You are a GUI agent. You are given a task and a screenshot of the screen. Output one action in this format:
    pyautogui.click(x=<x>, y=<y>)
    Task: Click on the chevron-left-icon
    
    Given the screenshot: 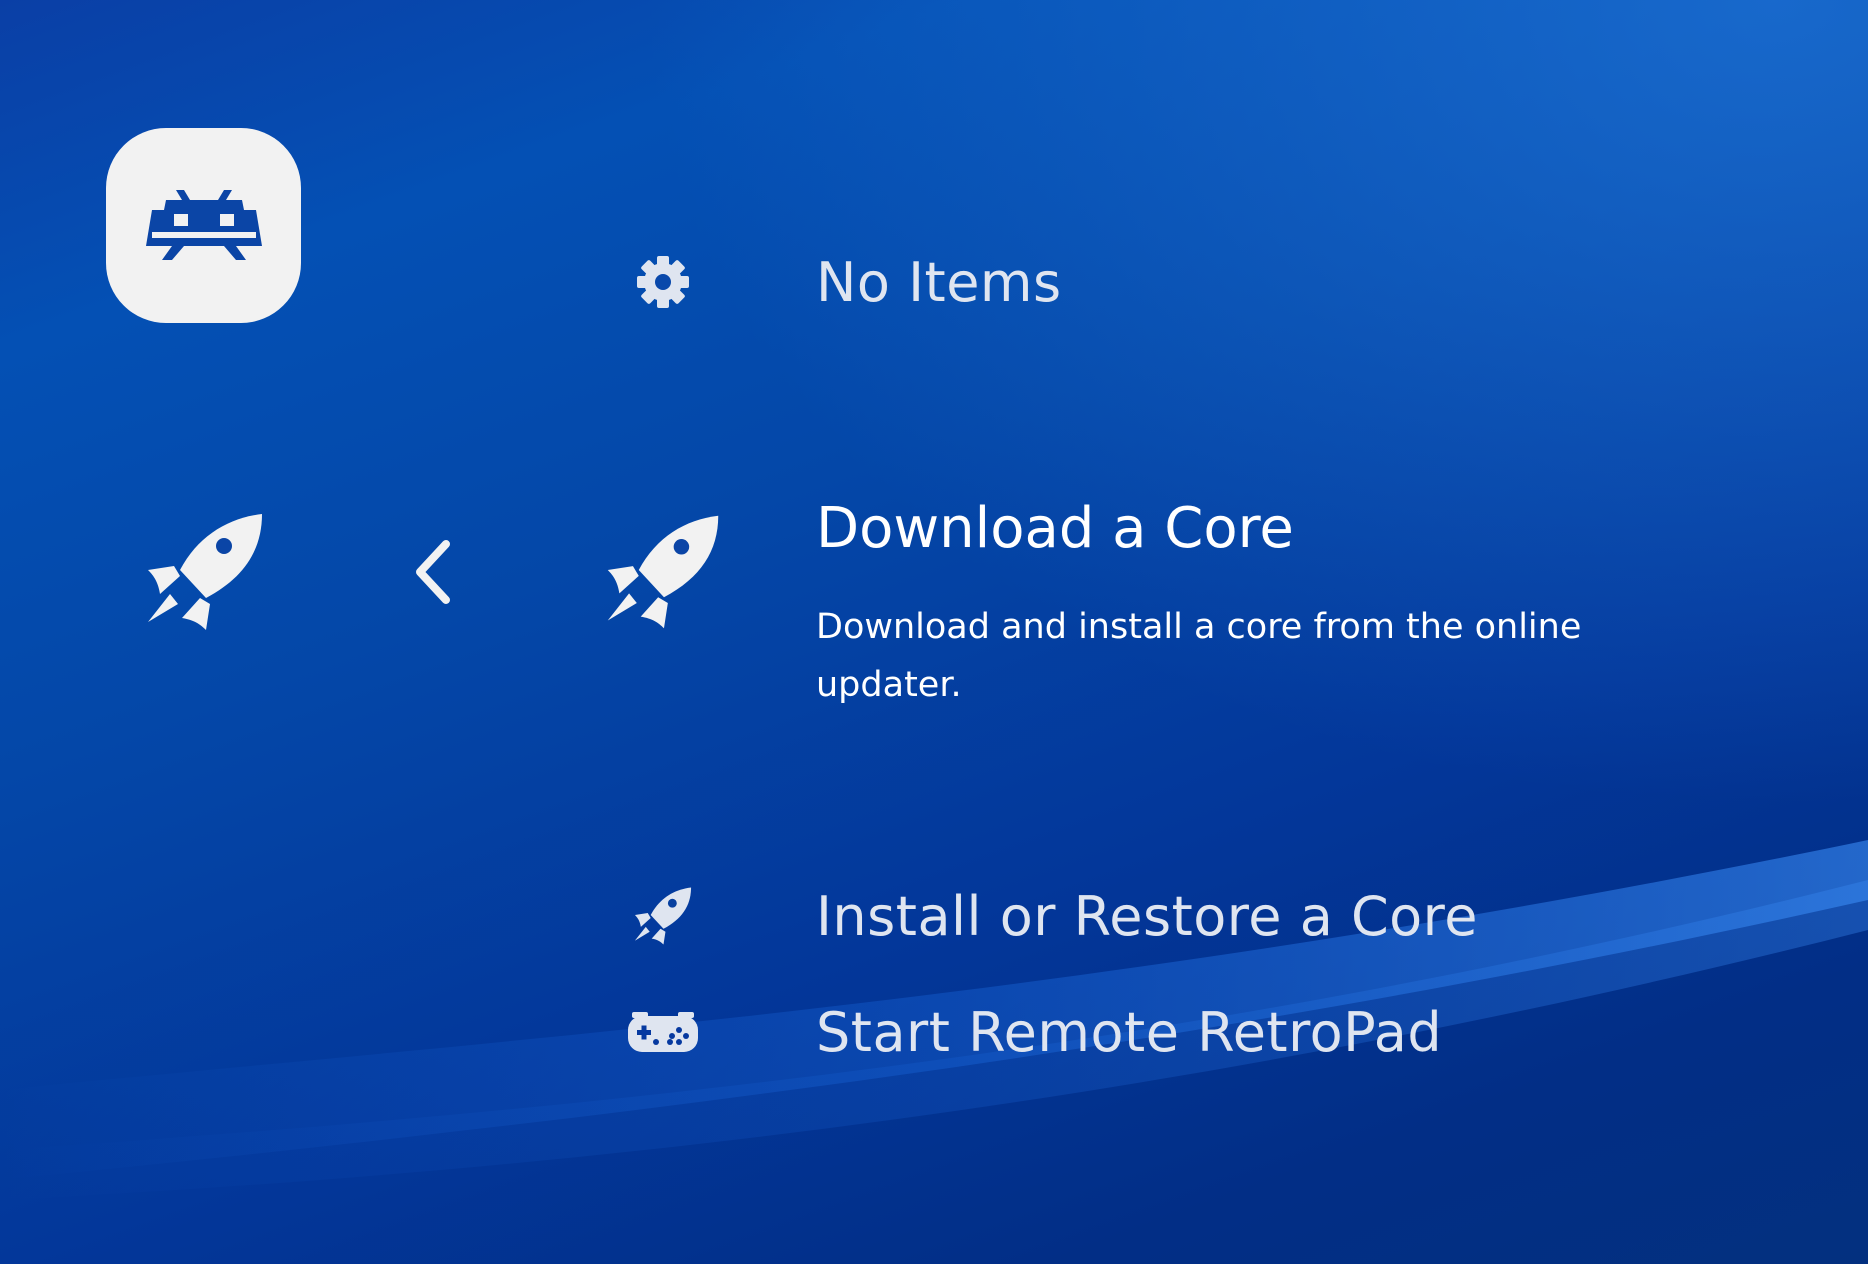 What is the action you would take?
    pyautogui.click(x=433, y=572)
    